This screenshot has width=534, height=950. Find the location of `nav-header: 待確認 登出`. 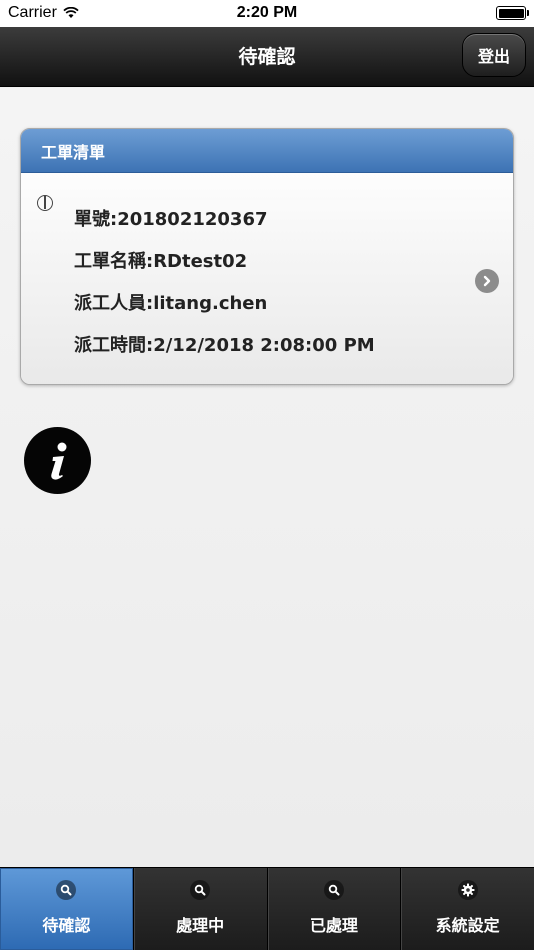

nav-header: 待確認 登出 is located at coordinates (267, 57).